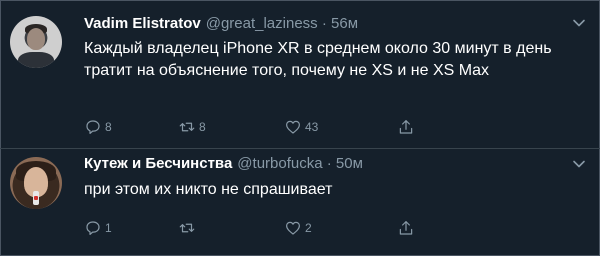 This screenshot has width=600, height=256. I want to click on reply-button: 1, so click(98, 228).